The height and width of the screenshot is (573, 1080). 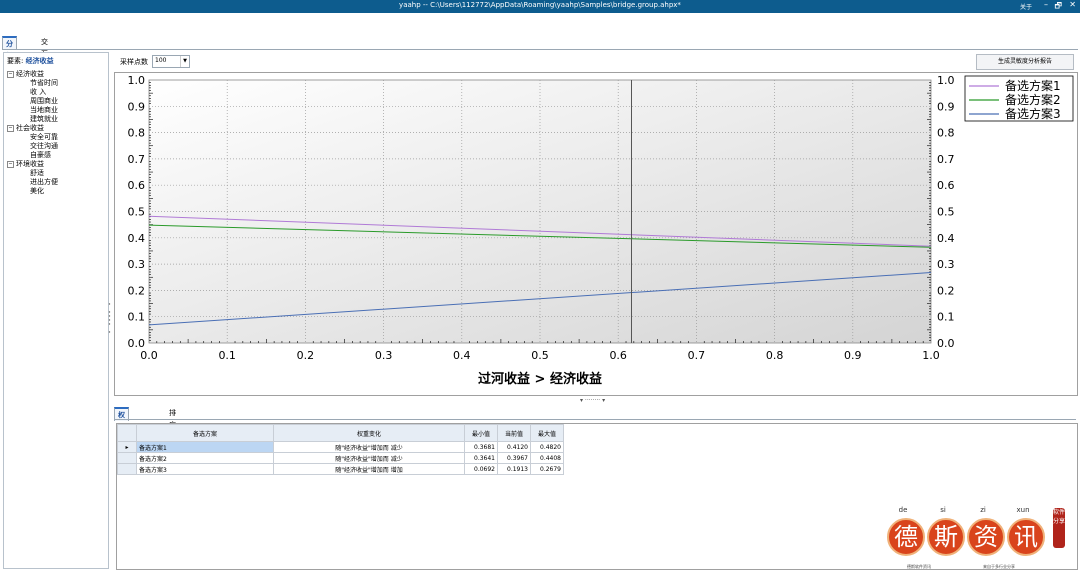 What do you see at coordinates (137, 185) in the screenshot?
I see `y-tick-label-left: 0.6` at bounding box center [137, 185].